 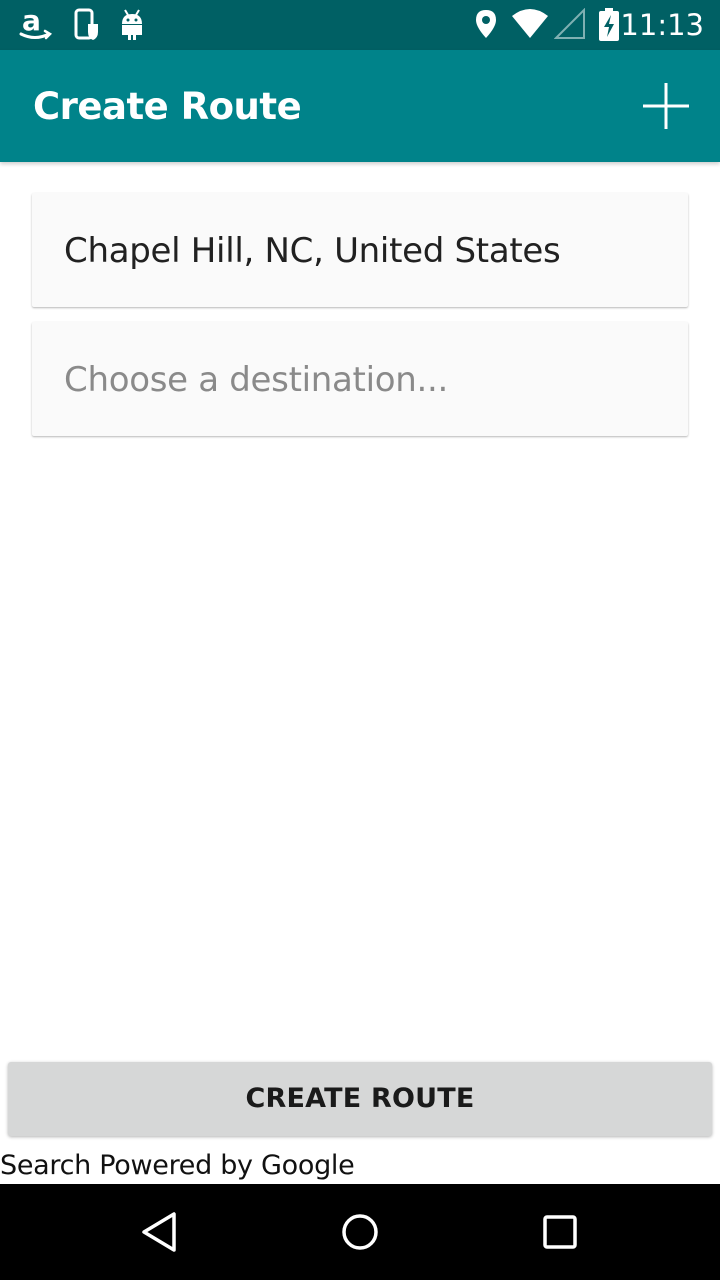 I want to click on back-button, so click(x=160, y=1232).